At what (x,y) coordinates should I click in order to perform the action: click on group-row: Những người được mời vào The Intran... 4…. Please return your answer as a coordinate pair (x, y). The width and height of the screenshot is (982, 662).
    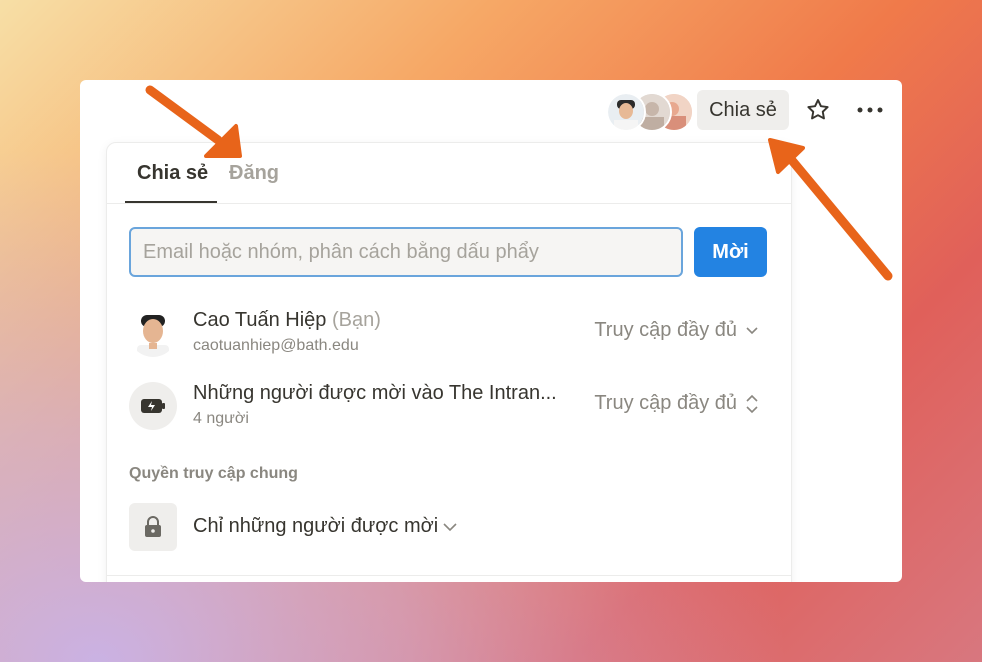
    Looking at the image, I should click on (449, 406).